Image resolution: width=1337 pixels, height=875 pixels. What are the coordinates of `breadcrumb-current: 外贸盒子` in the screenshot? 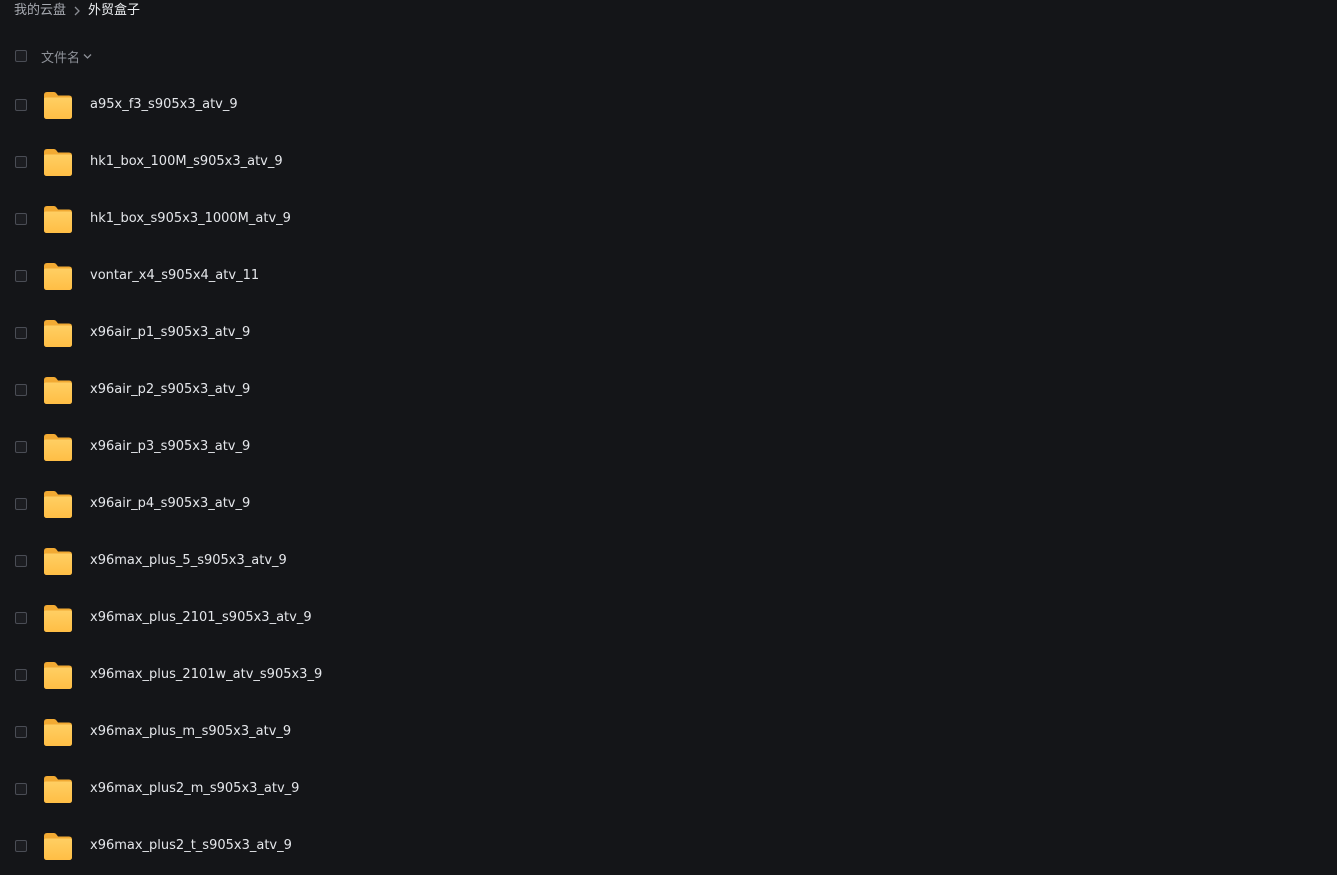 It's located at (114, 10).